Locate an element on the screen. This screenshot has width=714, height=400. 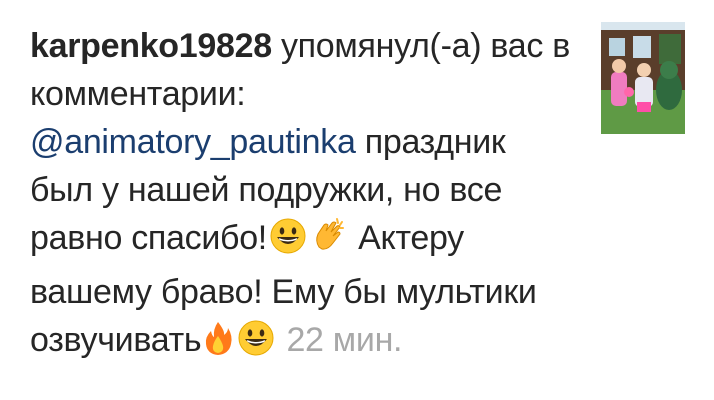
mention-link: @animatory_pautinka is located at coordinates (193, 142).